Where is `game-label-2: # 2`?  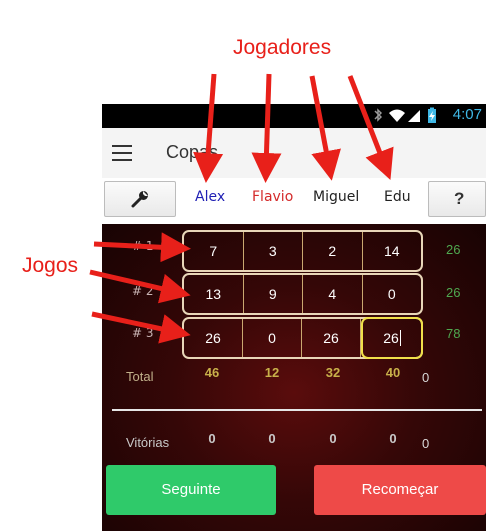 game-label-2: # 2 is located at coordinates (143, 291).